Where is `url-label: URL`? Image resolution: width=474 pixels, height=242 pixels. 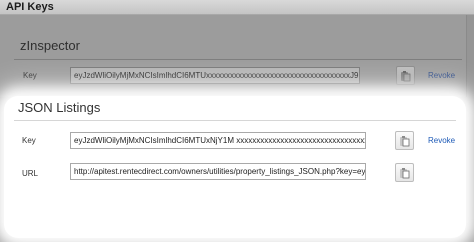
url-label: URL is located at coordinates (30, 173).